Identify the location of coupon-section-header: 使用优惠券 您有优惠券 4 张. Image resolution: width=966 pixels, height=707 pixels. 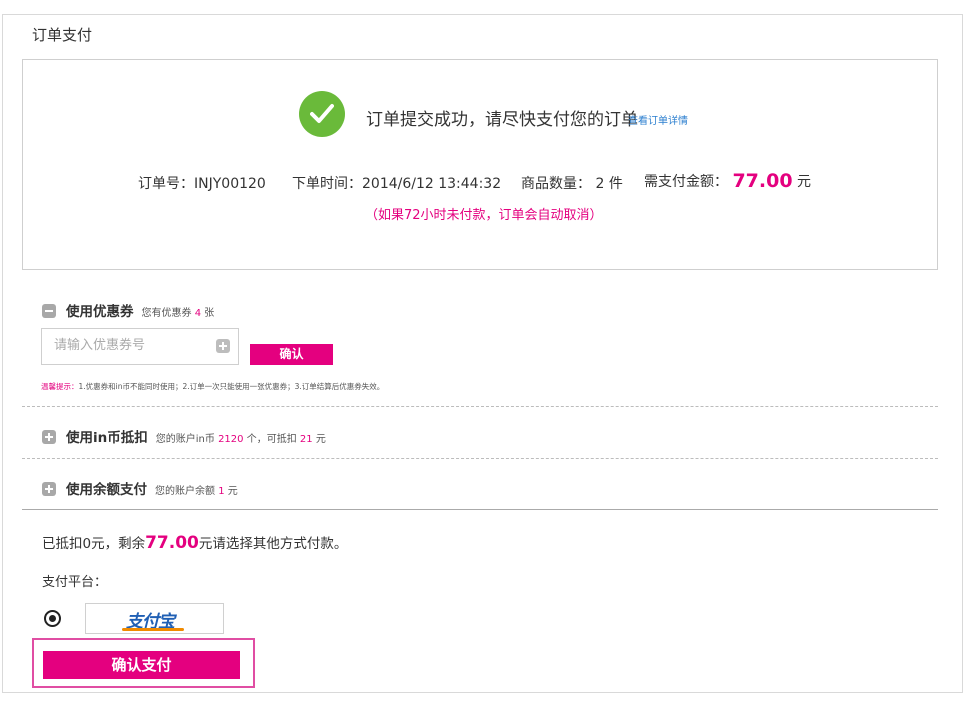
(128, 310).